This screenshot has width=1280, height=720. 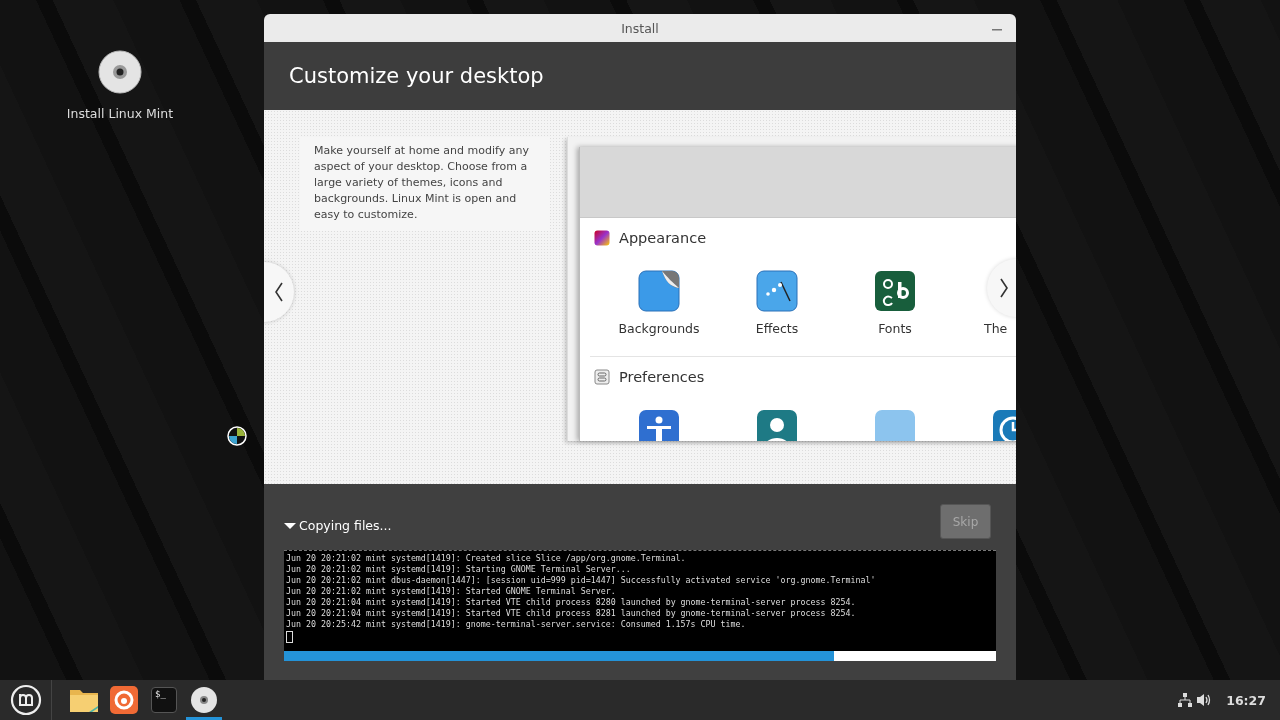 I want to click on description-text: Make yourself at home and modify any aspect of your desktop. Choose from a large variety of themes, icons and backgrounds. Linux Mint is open and easy to customize., so click(x=422, y=183).